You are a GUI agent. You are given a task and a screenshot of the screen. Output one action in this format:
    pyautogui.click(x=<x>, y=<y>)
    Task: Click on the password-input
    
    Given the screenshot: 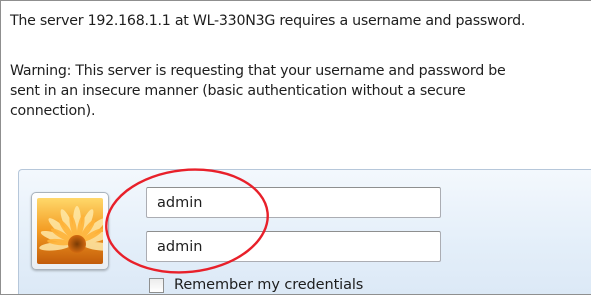 What is the action you would take?
    pyautogui.click(x=293, y=246)
    